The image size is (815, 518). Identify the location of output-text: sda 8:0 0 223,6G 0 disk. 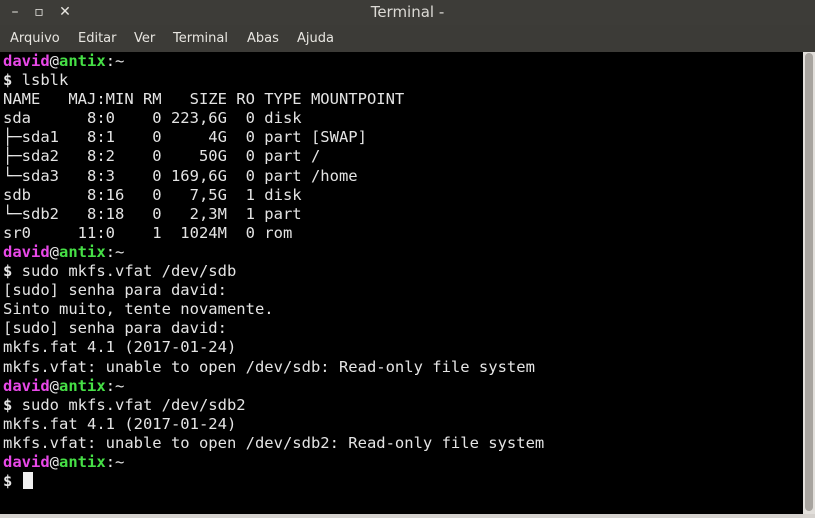
(152, 118).